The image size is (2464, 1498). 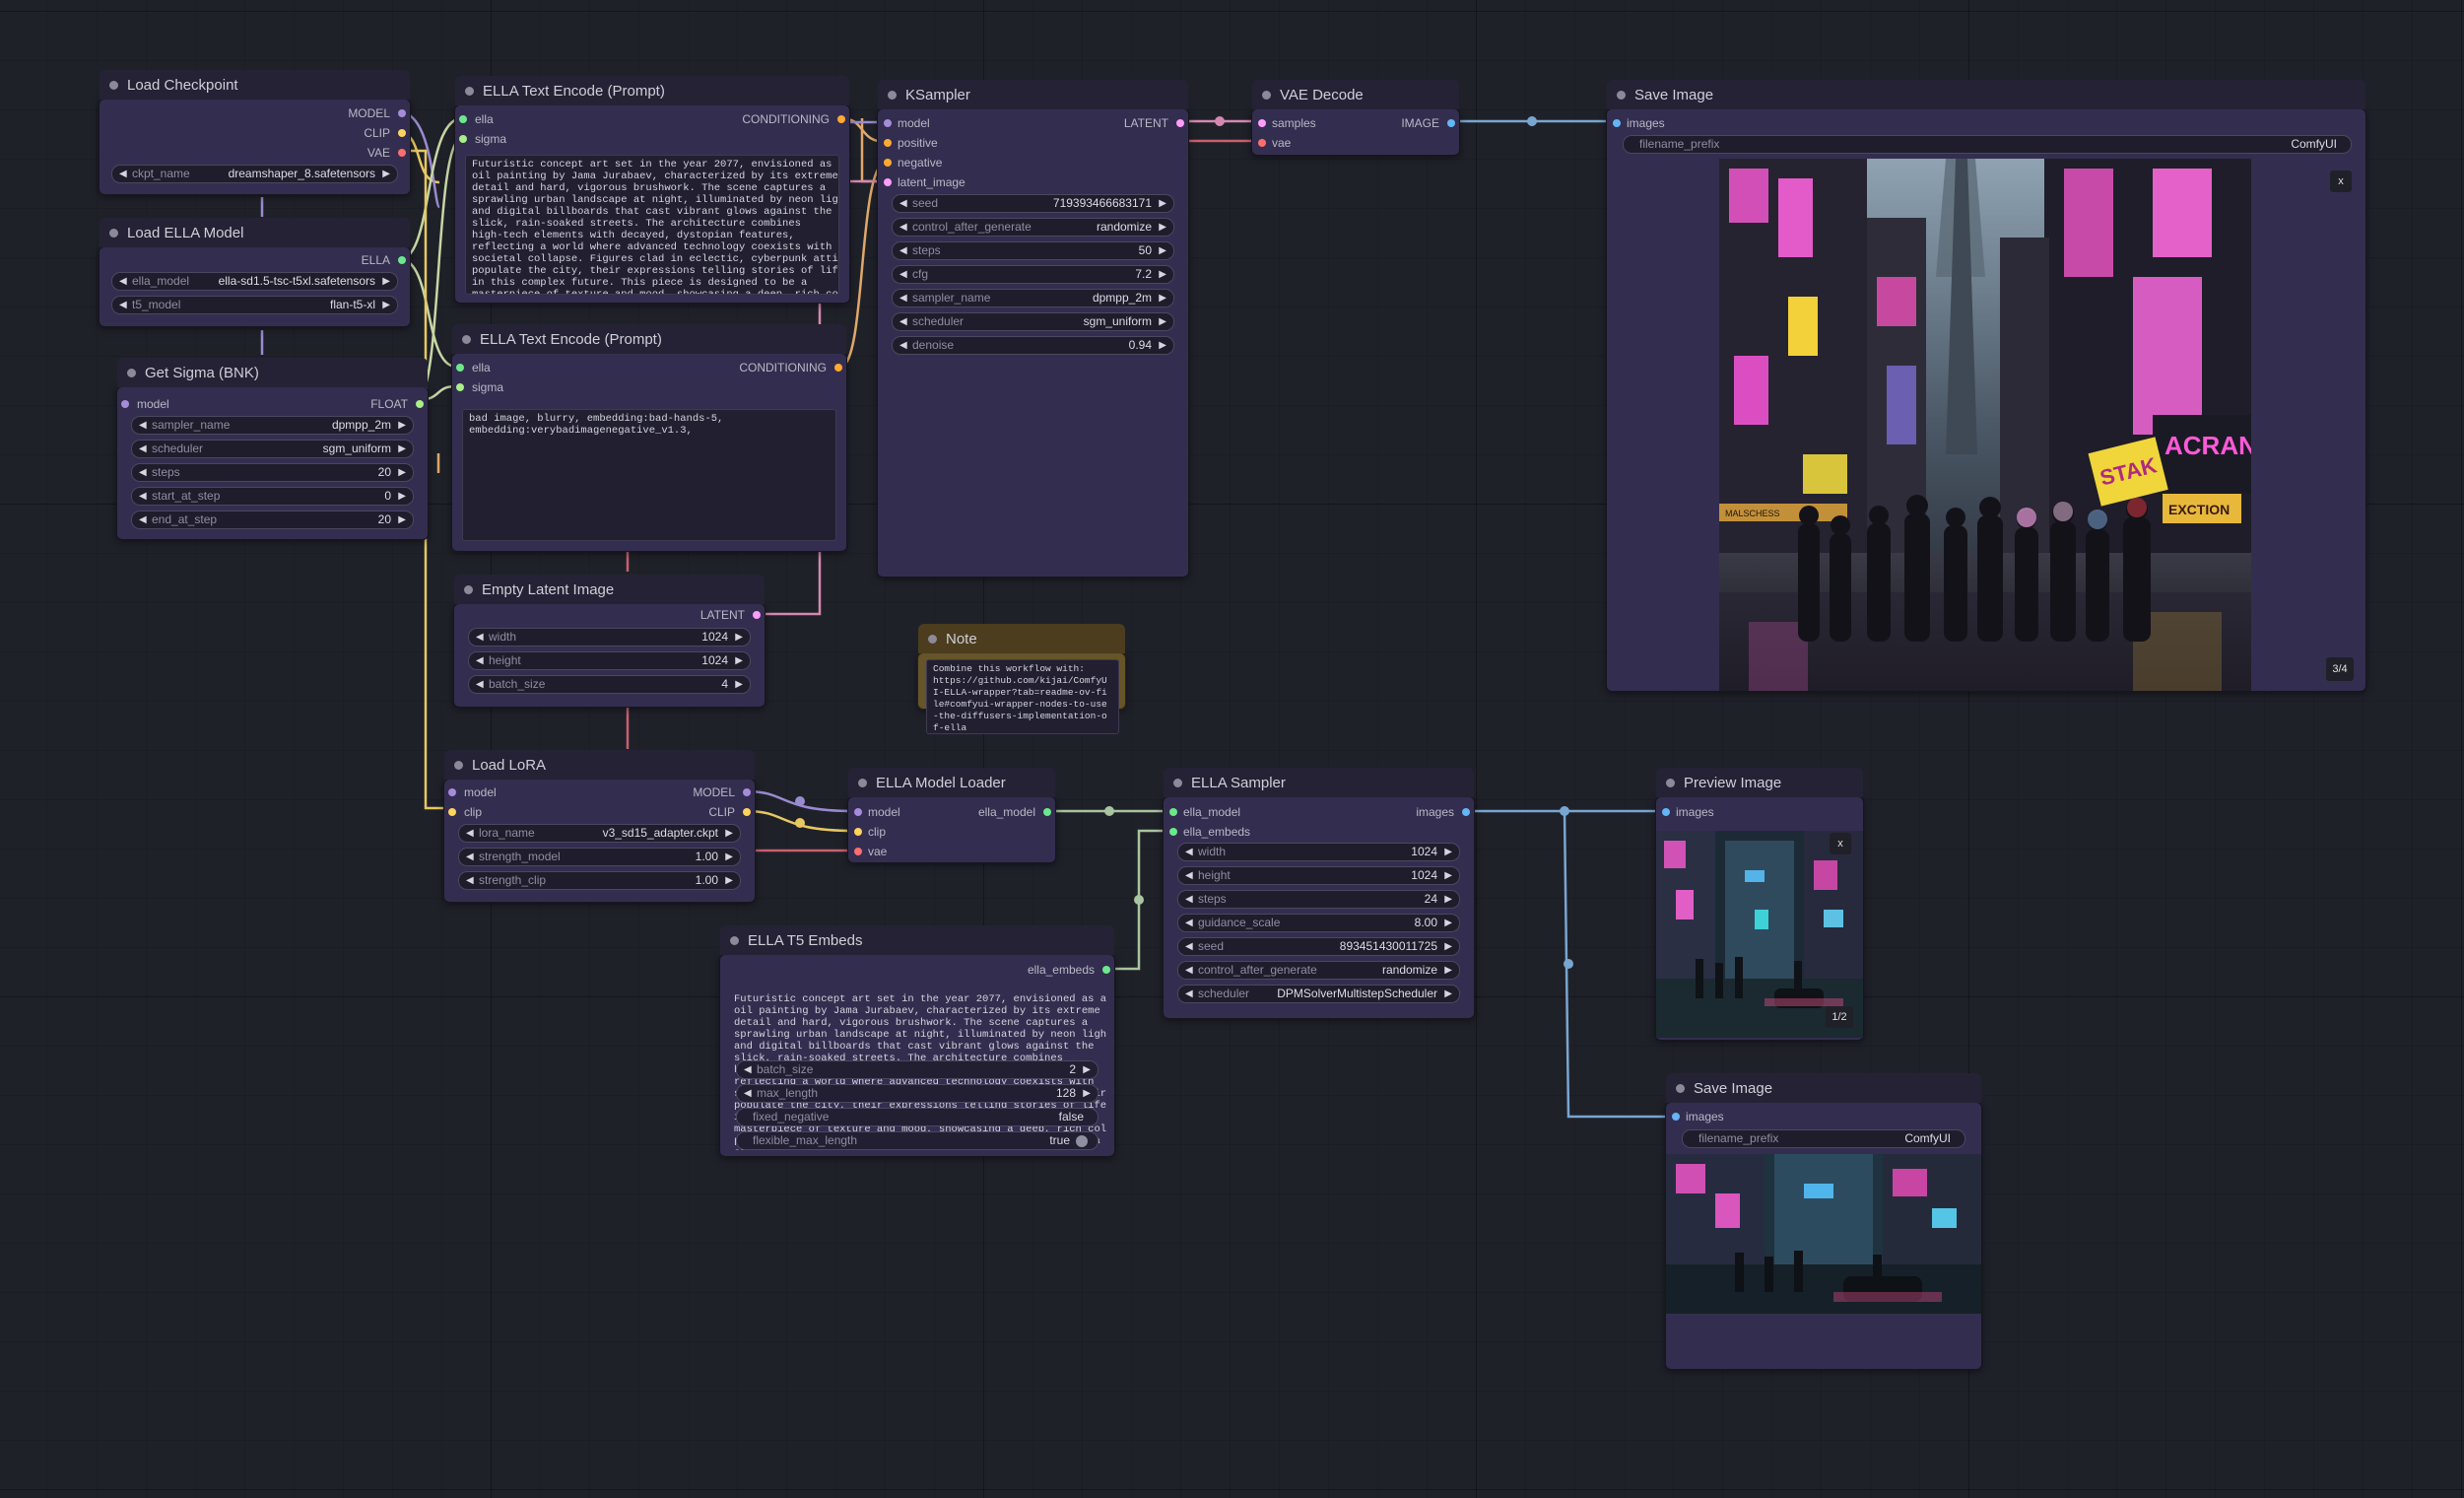 I want to click on output-slot-ella, so click(x=402, y=260).